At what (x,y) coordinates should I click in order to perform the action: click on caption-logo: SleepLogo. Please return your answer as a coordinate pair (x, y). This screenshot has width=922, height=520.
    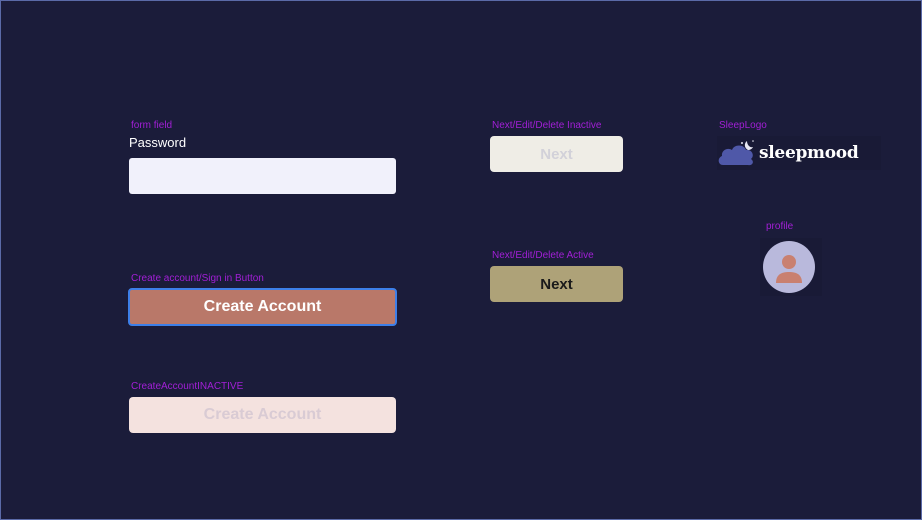
    Looking at the image, I should click on (743, 125).